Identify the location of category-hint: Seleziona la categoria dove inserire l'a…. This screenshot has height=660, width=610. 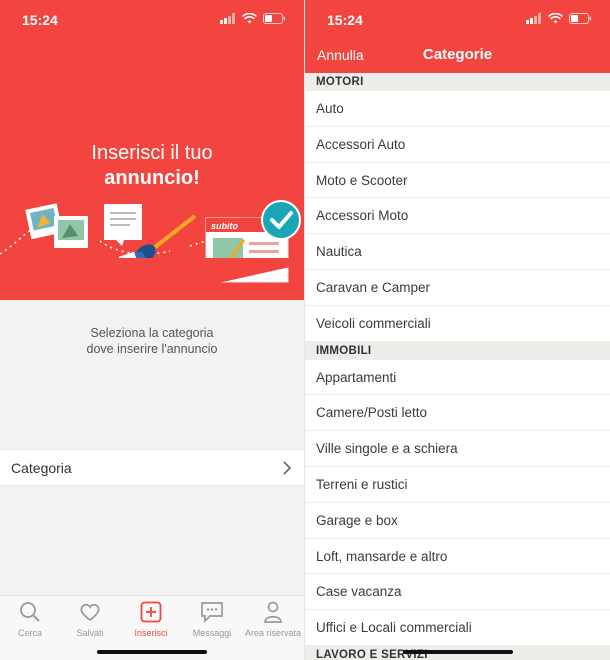
(152, 341).